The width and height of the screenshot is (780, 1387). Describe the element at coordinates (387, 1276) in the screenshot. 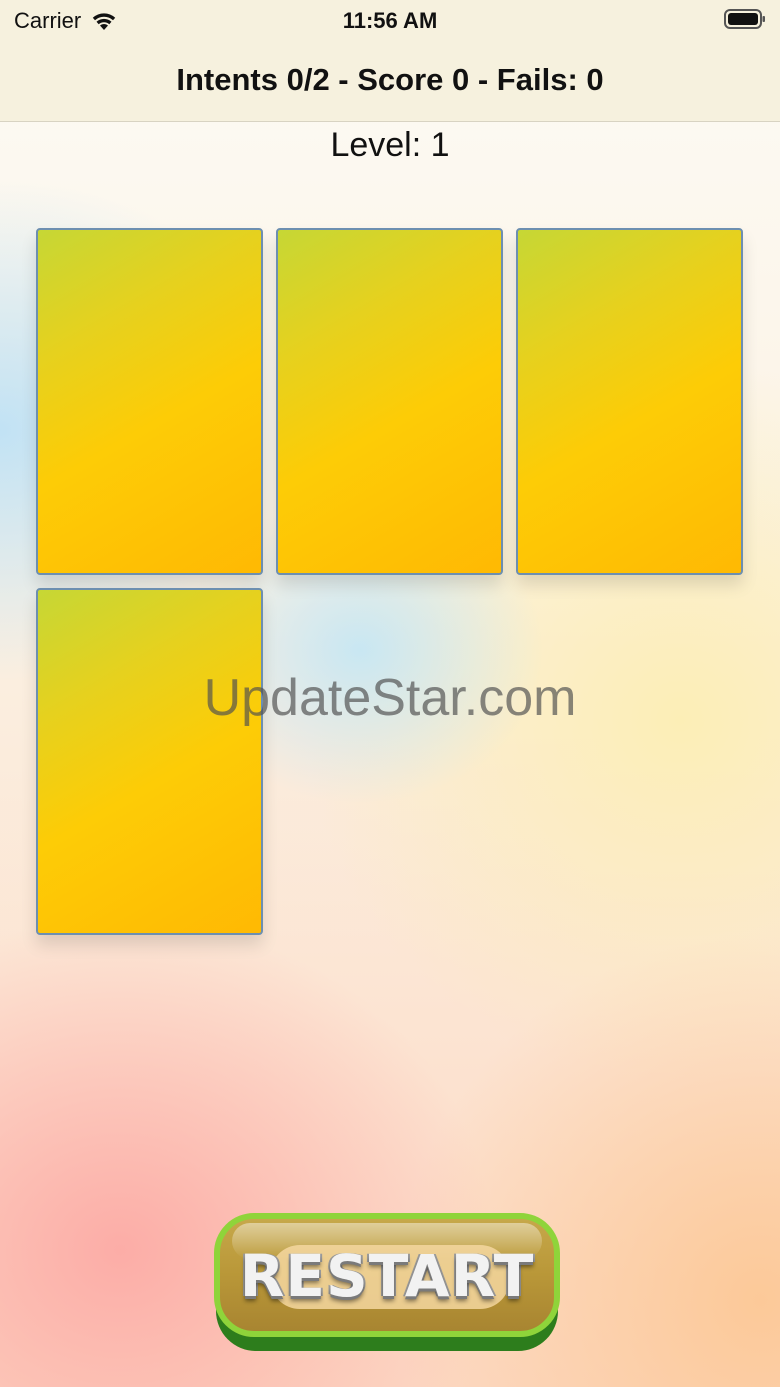

I see `restart-button-label: RESTART` at that location.